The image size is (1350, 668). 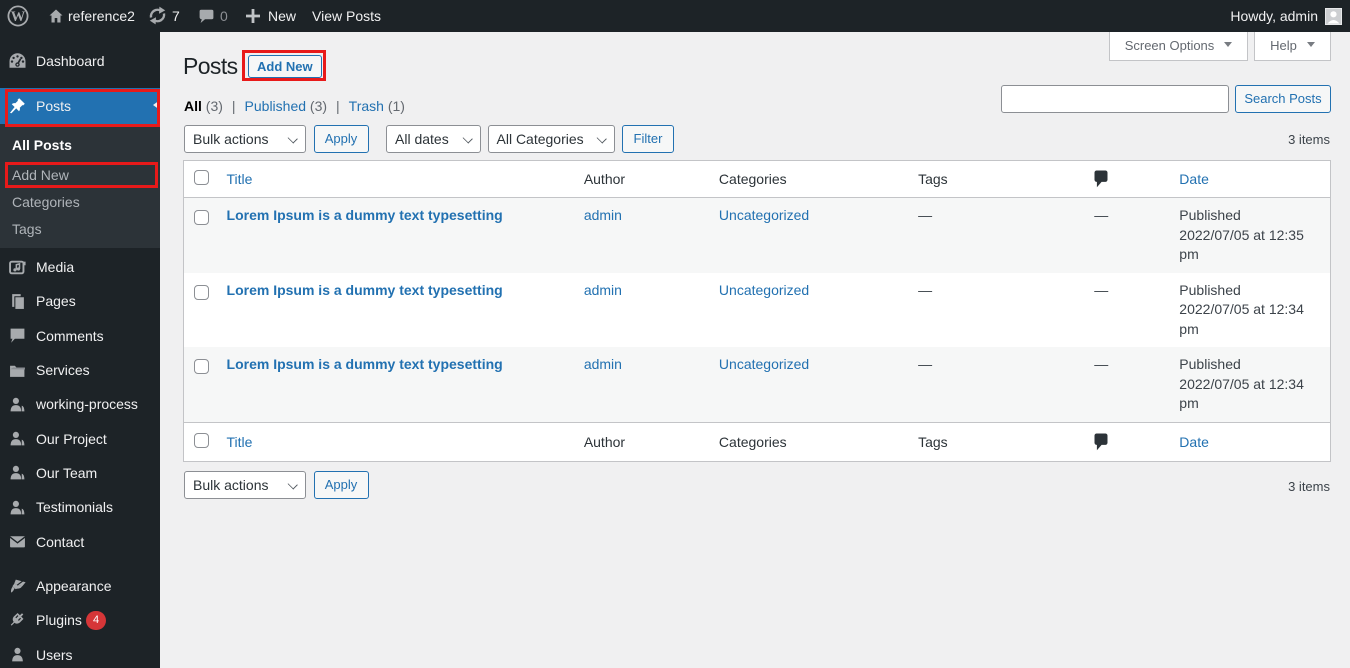 What do you see at coordinates (18, 17) in the screenshot?
I see `svg-text: W` at bounding box center [18, 17].